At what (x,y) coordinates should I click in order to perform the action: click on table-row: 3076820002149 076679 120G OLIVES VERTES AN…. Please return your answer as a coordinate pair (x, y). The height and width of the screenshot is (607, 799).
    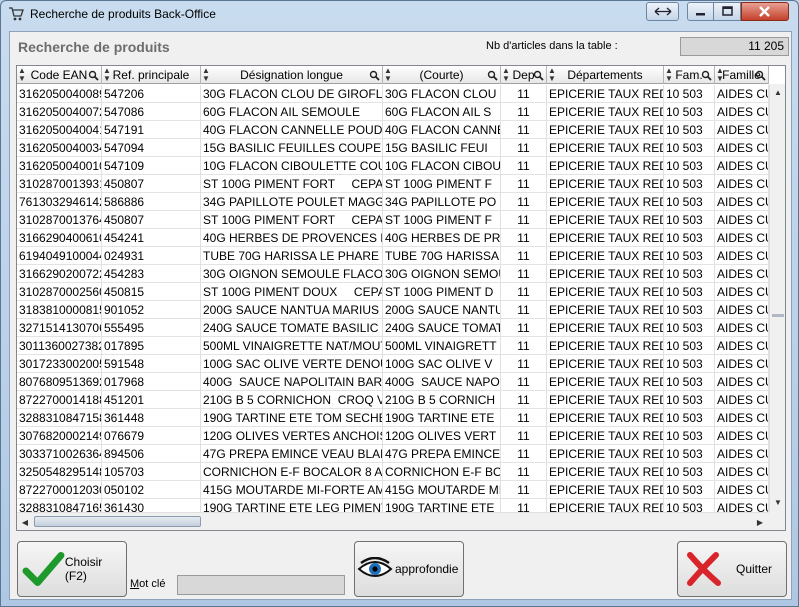
    Looking at the image, I should click on (393, 436).